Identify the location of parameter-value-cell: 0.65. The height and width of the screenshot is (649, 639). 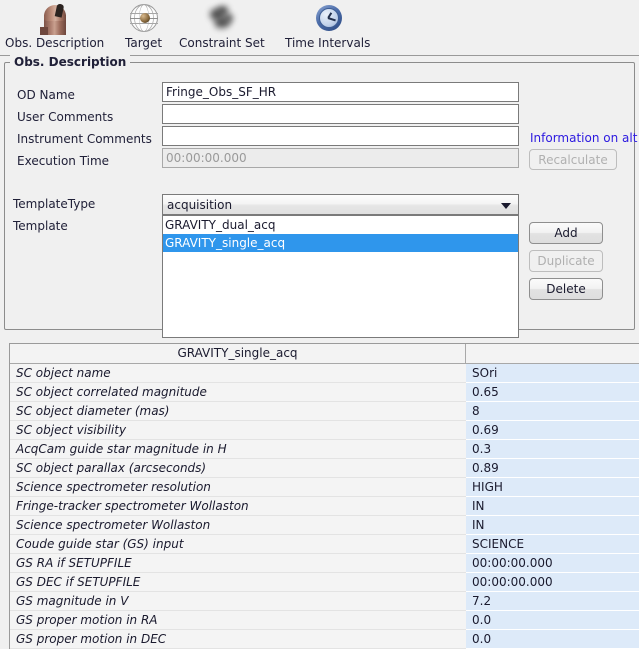
(552, 392).